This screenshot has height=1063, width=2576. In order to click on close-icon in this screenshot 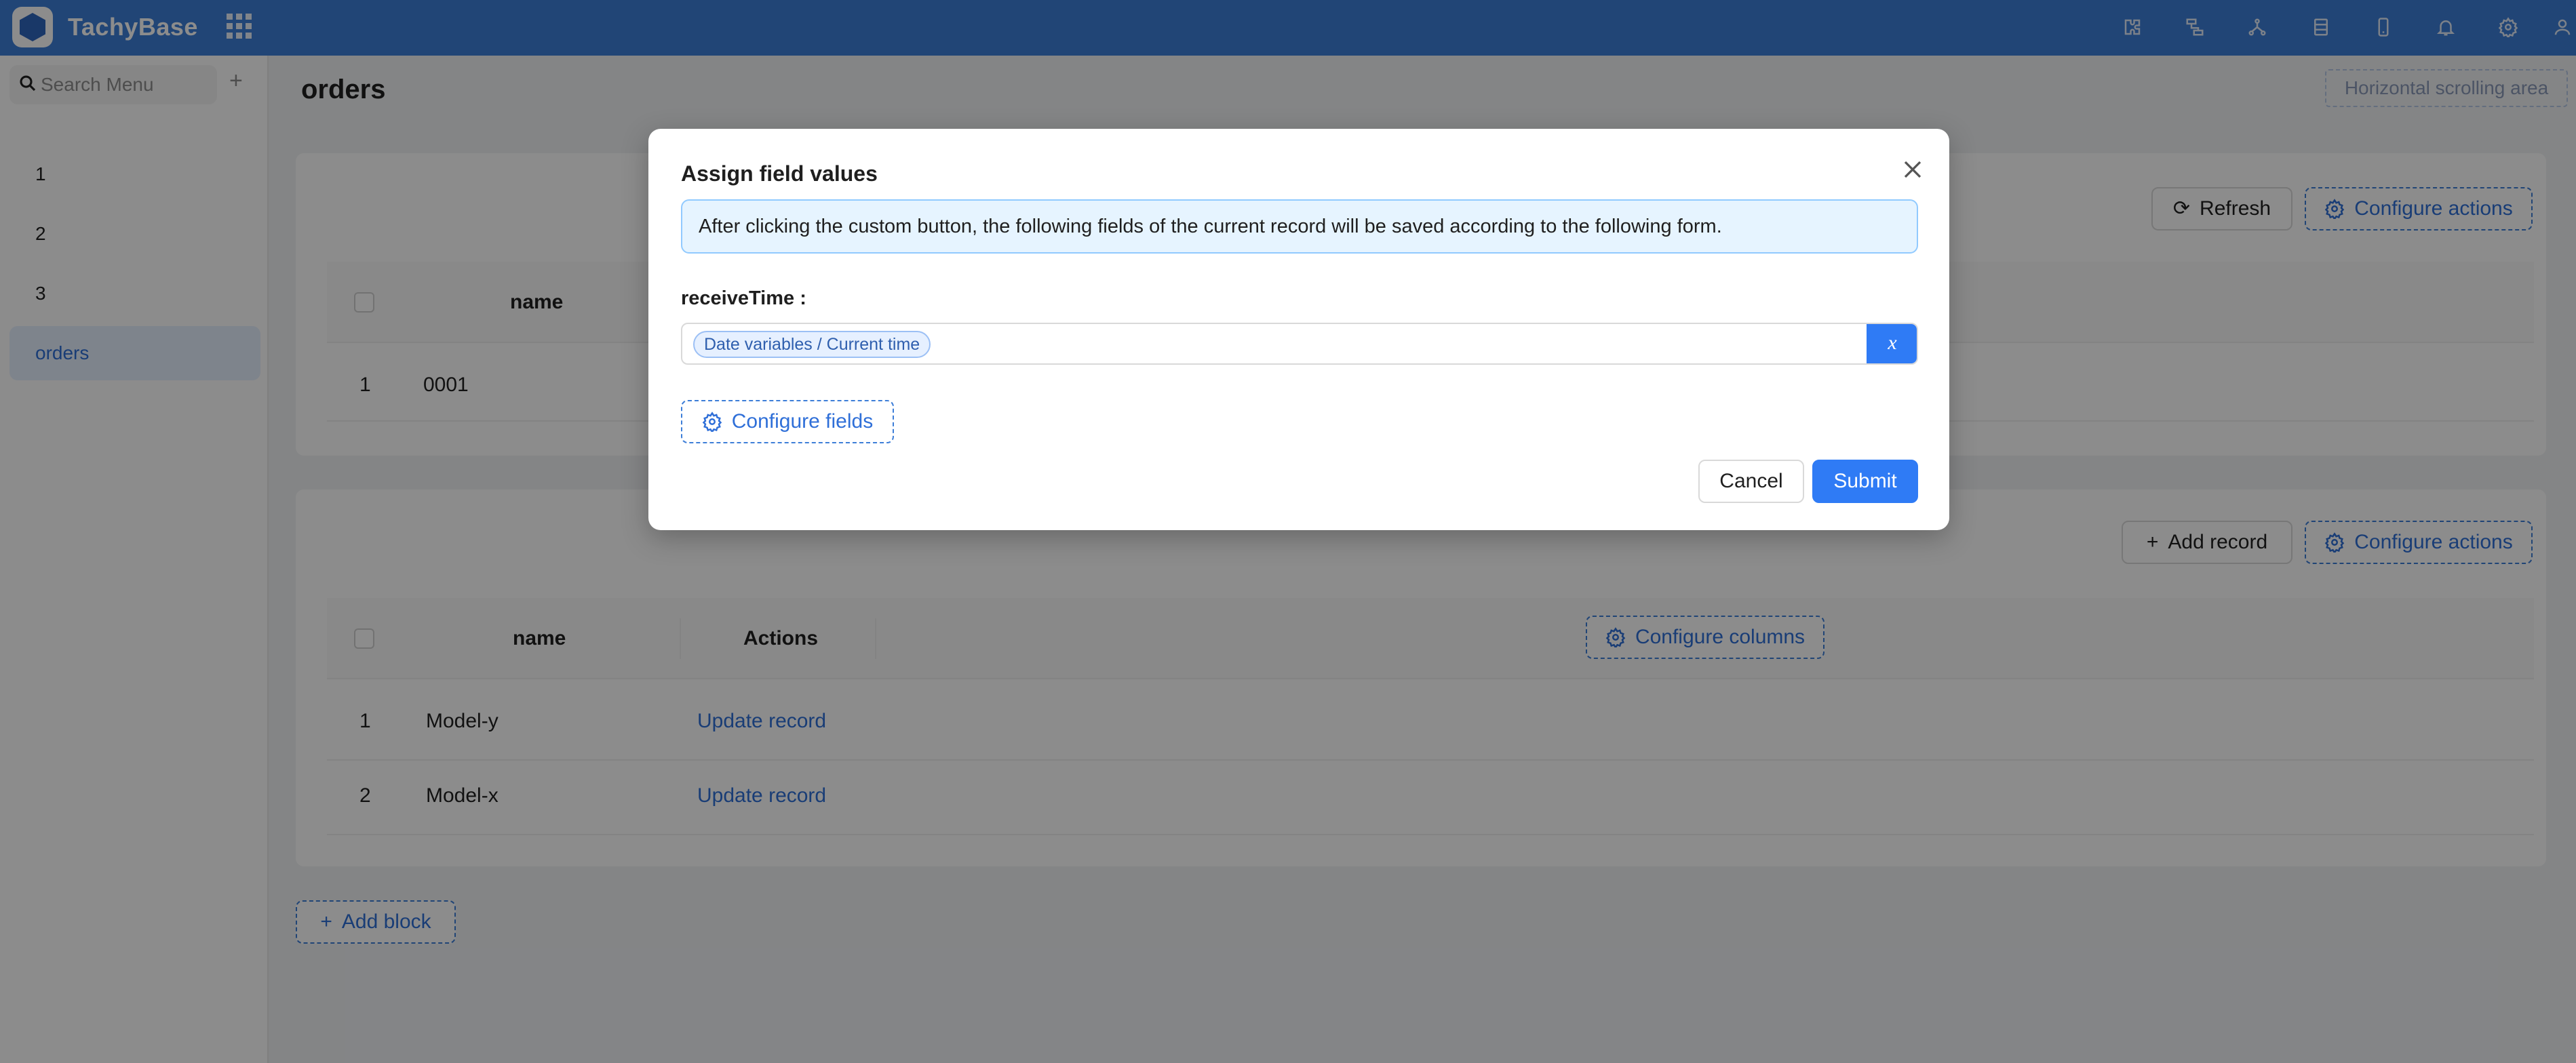, I will do `click(1913, 169)`.